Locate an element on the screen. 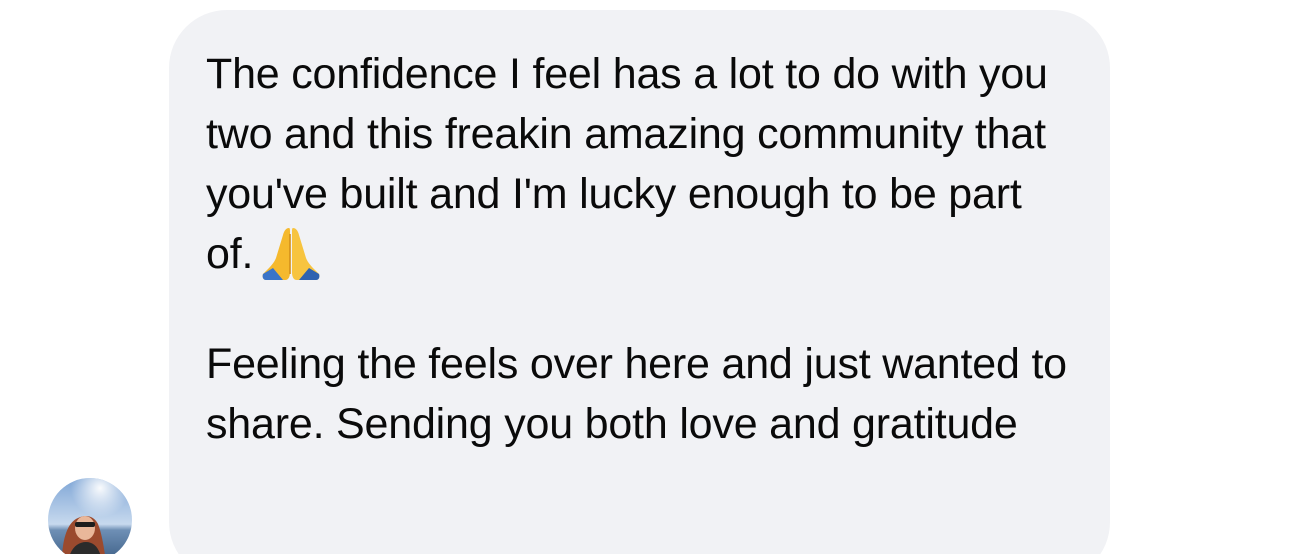  sender-avatar is located at coordinates (90, 516).